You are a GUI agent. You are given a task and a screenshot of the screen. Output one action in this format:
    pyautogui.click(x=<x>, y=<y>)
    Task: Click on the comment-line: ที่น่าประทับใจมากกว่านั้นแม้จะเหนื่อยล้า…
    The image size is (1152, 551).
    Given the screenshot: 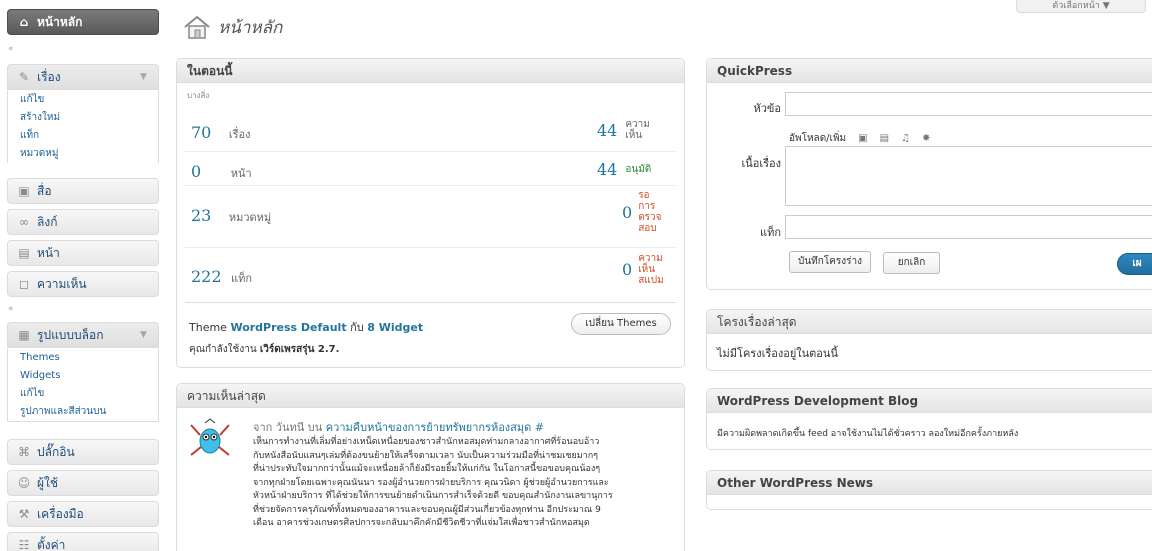 What is the action you would take?
    pyautogui.click(x=427, y=469)
    